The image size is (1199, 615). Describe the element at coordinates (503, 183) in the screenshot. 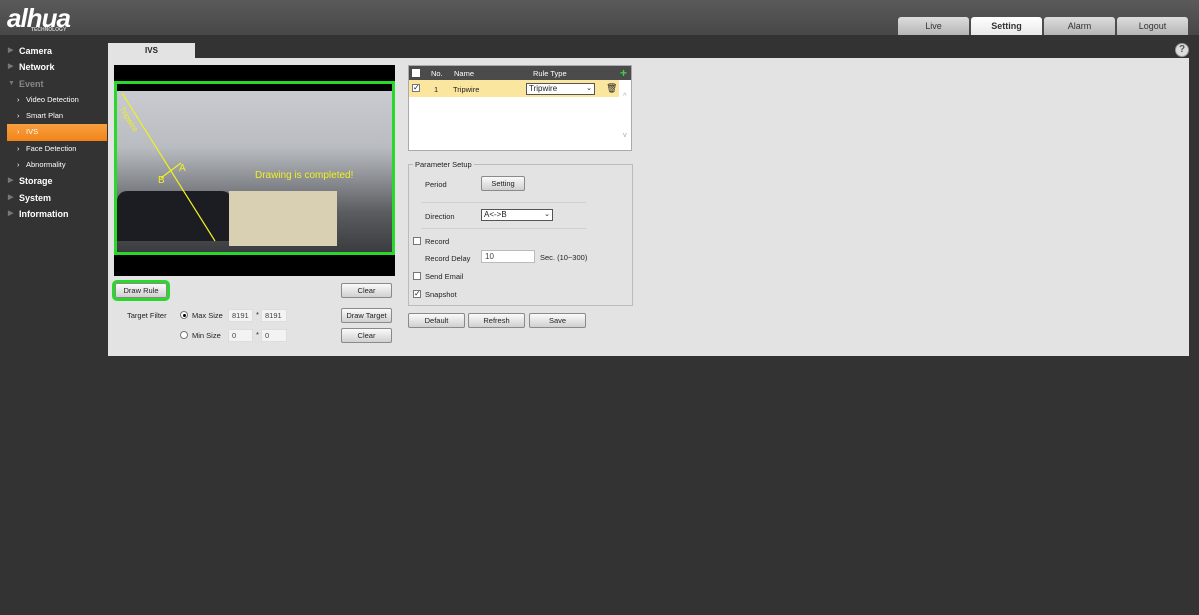

I see `period-setting-button: Setting` at that location.